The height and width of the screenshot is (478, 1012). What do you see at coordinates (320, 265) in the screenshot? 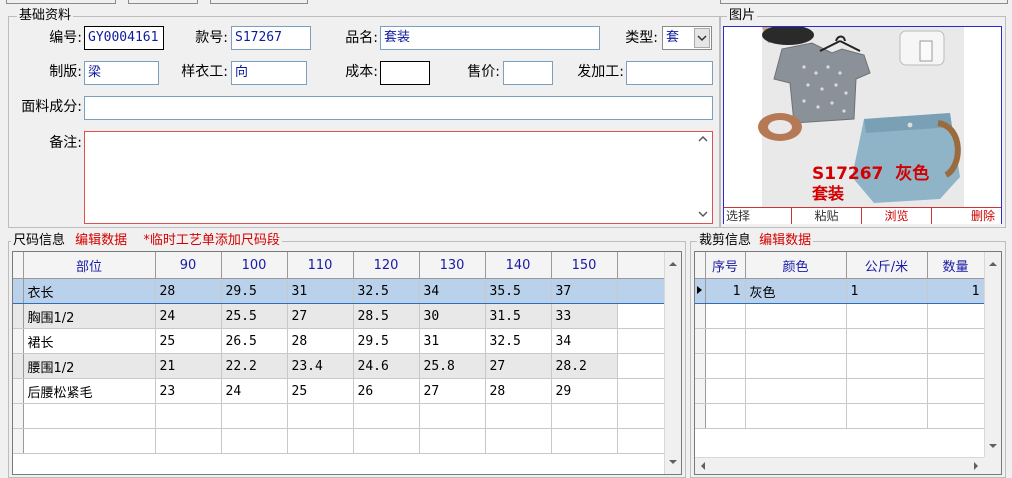
I see `size-col-110: 110` at bounding box center [320, 265].